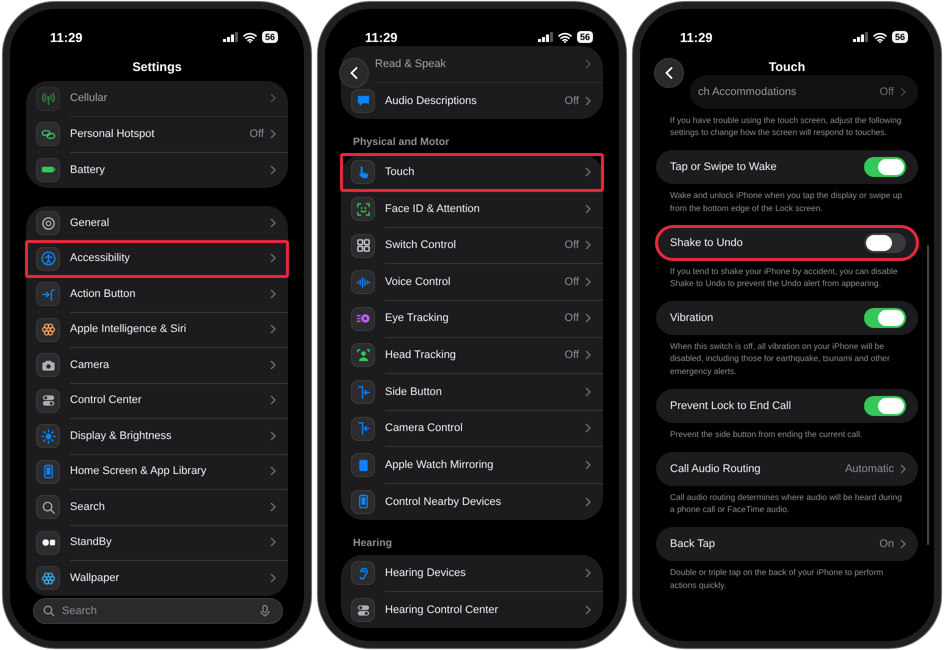 Image resolution: width=945 pixels, height=650 pixels. What do you see at coordinates (157, 294) in the screenshot?
I see `settings-row: Action Button` at bounding box center [157, 294].